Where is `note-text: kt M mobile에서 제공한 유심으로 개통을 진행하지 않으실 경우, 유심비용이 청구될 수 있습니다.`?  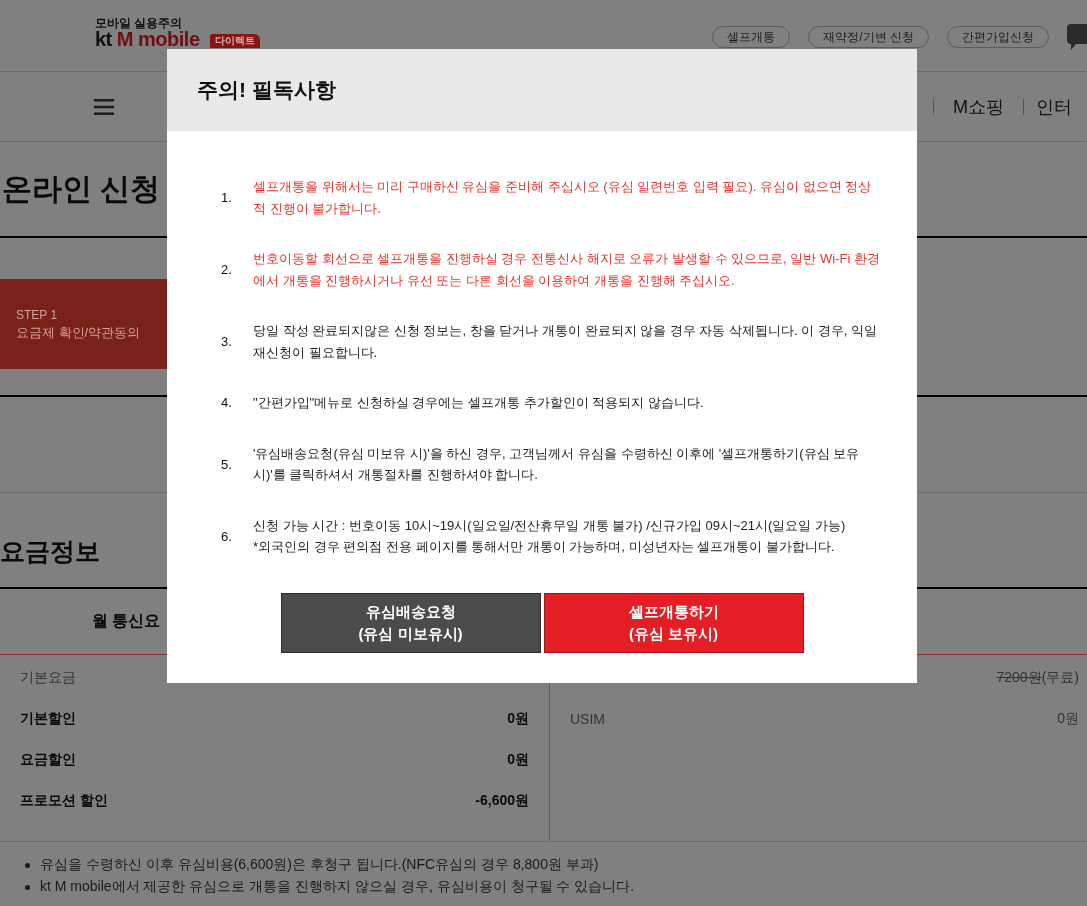 note-text: kt M mobile에서 제공한 유심으로 개통을 진행하지 않으실 경우, 유심비용이 청구될 수 있습니다. is located at coordinates (337, 887).